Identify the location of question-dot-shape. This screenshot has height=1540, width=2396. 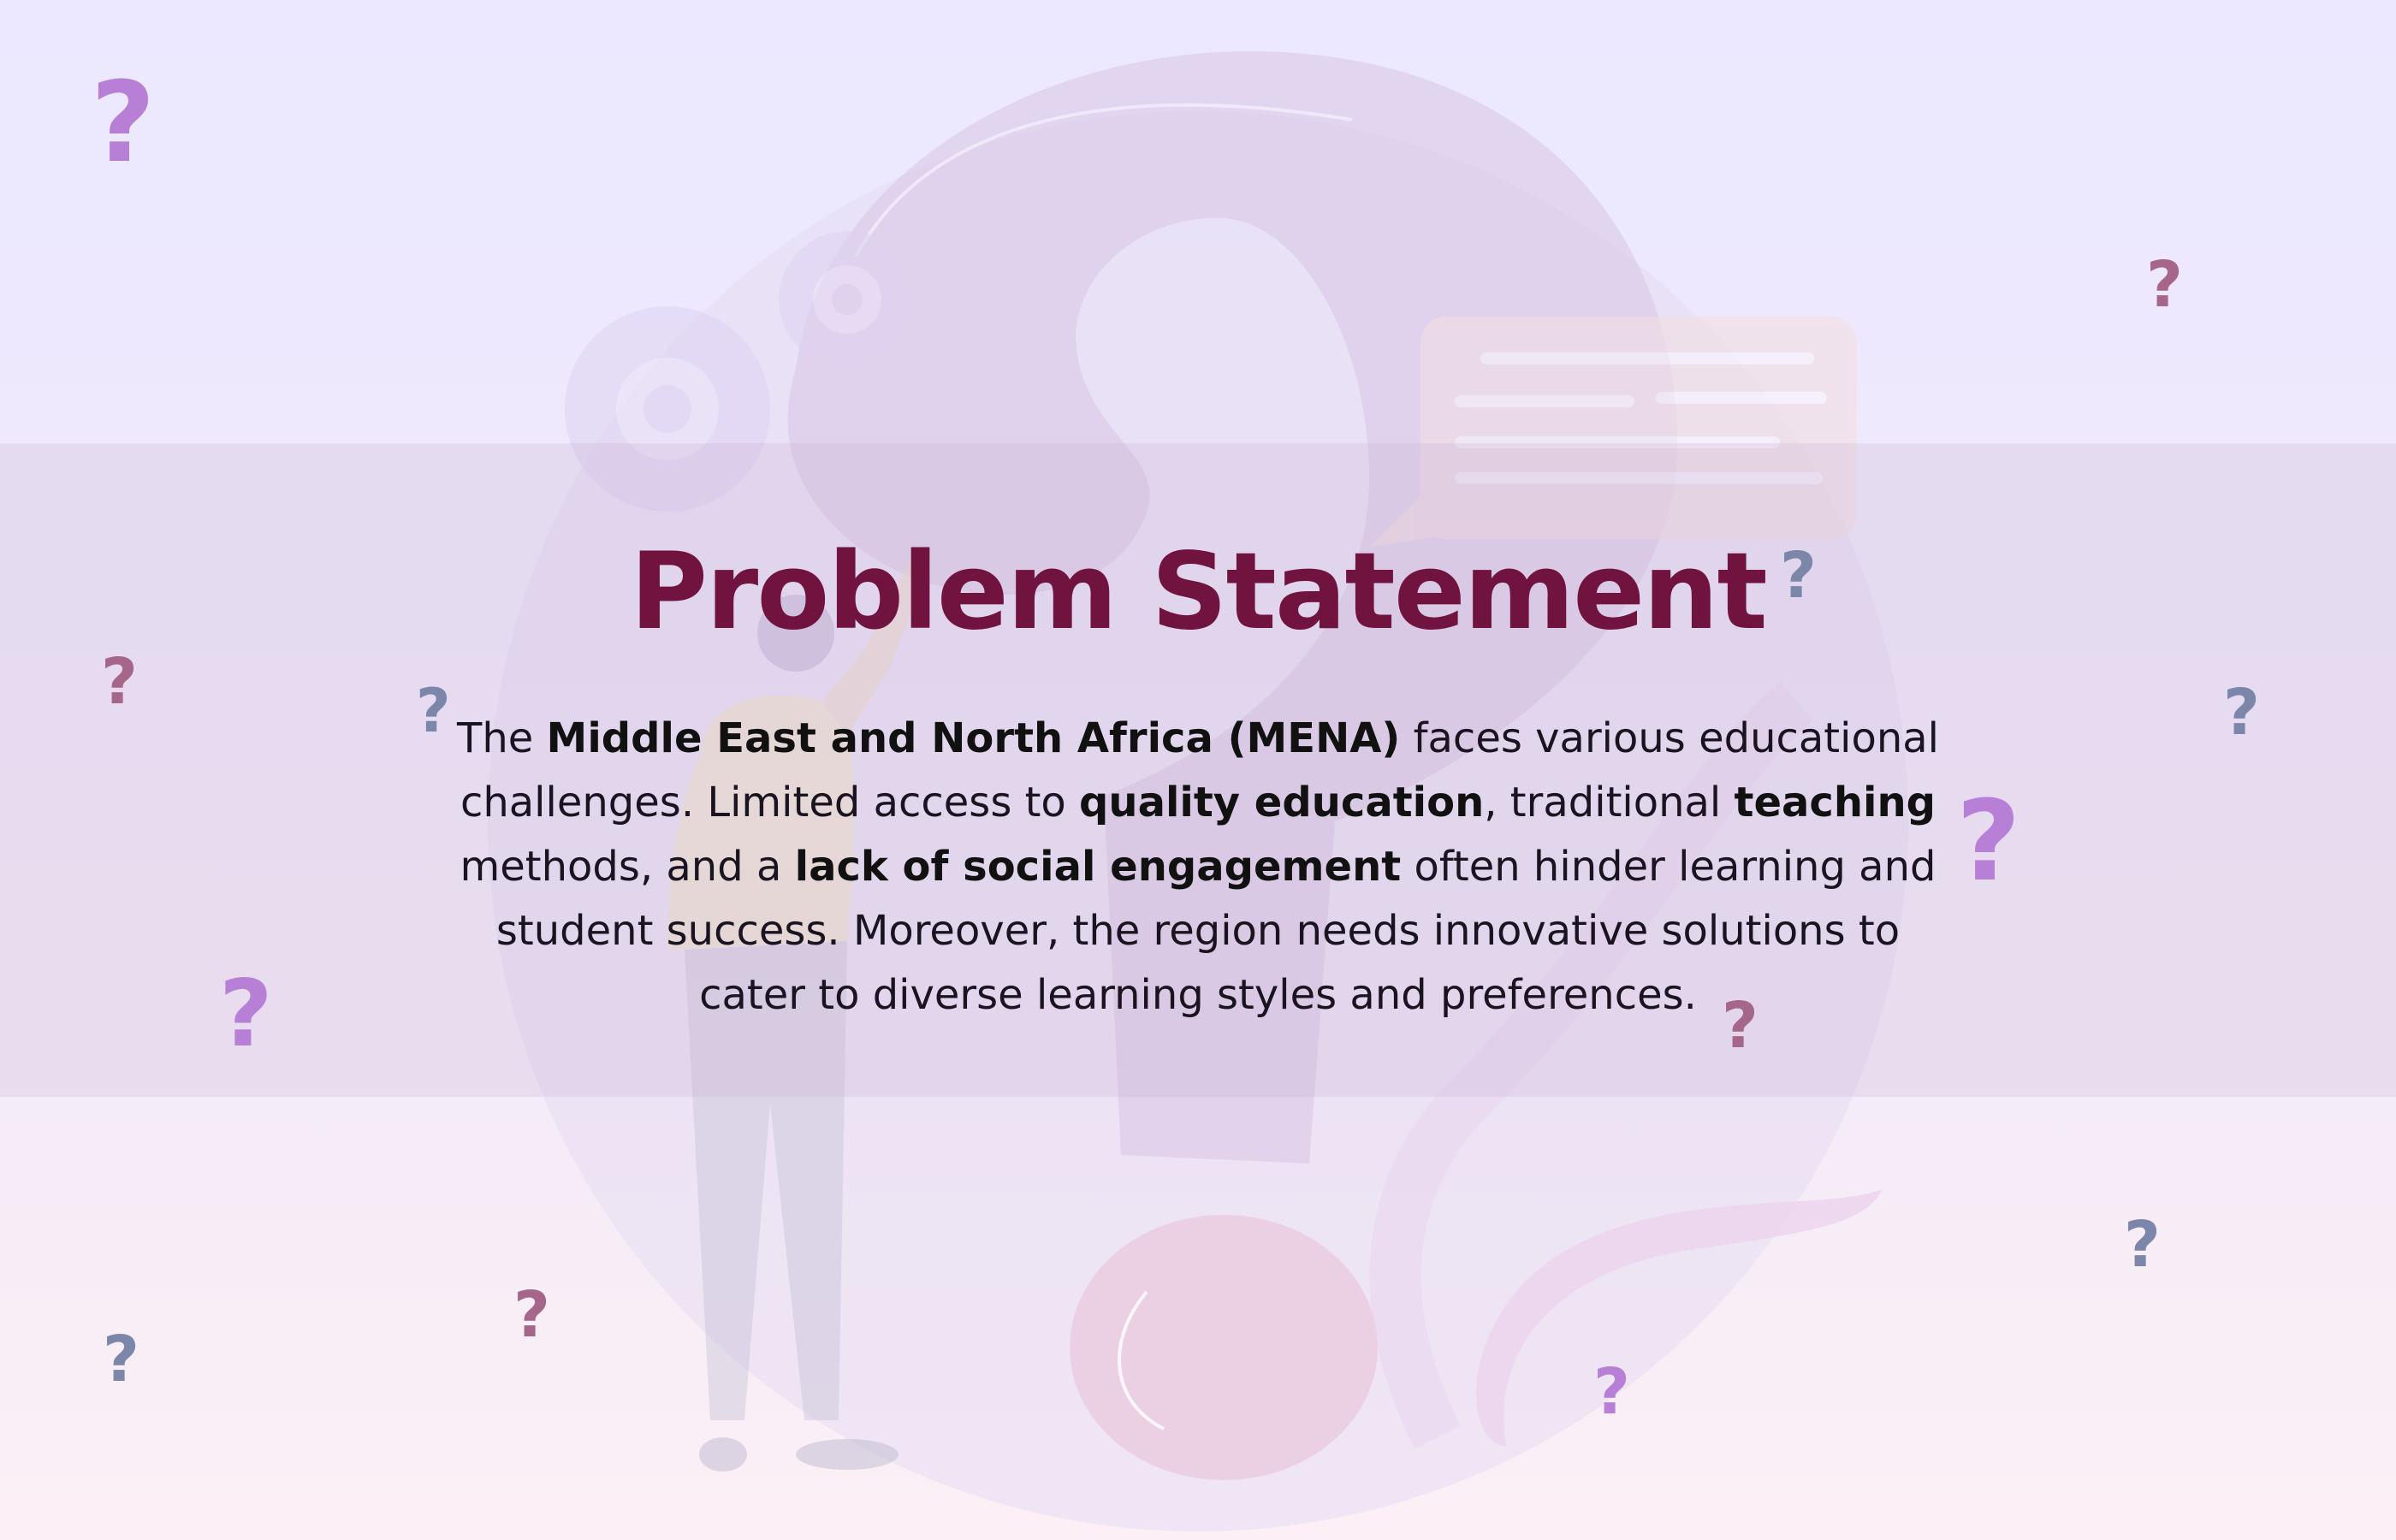
(1224, 1347).